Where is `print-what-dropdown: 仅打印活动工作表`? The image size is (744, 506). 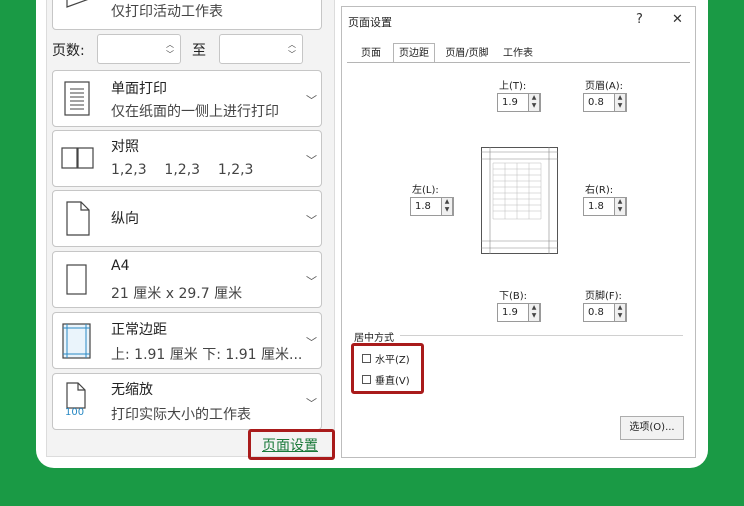
print-what-dropdown: 仅打印活动工作表 is located at coordinates (187, 15).